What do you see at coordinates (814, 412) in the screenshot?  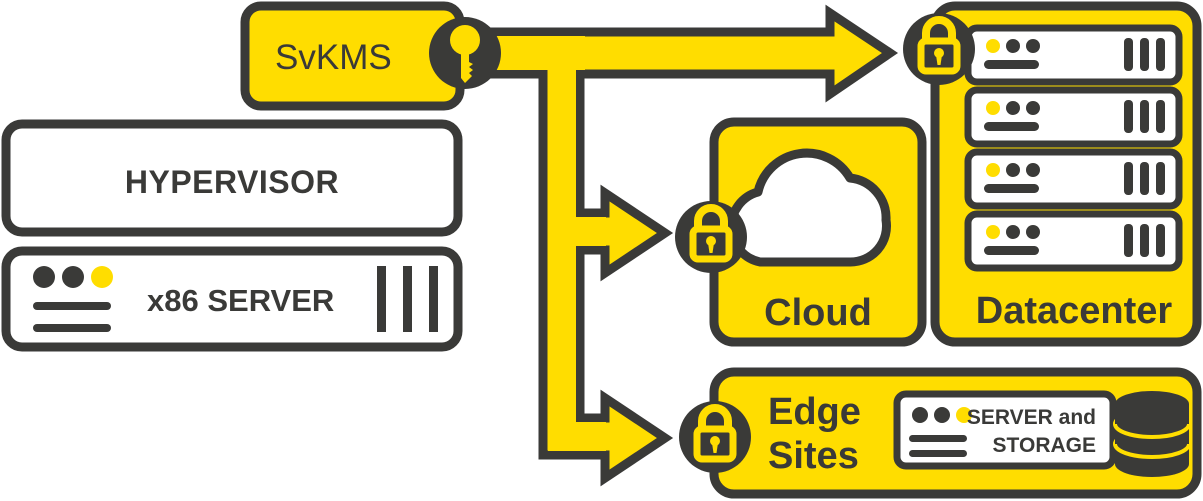 I see `edge-sites-label-line1: Edge` at bounding box center [814, 412].